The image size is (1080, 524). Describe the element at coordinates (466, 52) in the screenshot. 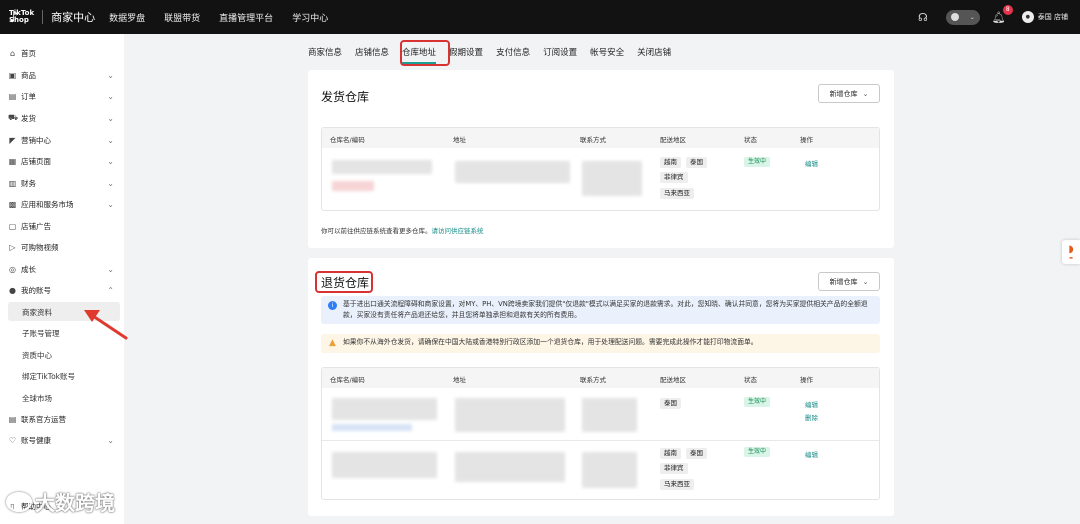

I see `tab-holiday-settings: 假期设置` at that location.